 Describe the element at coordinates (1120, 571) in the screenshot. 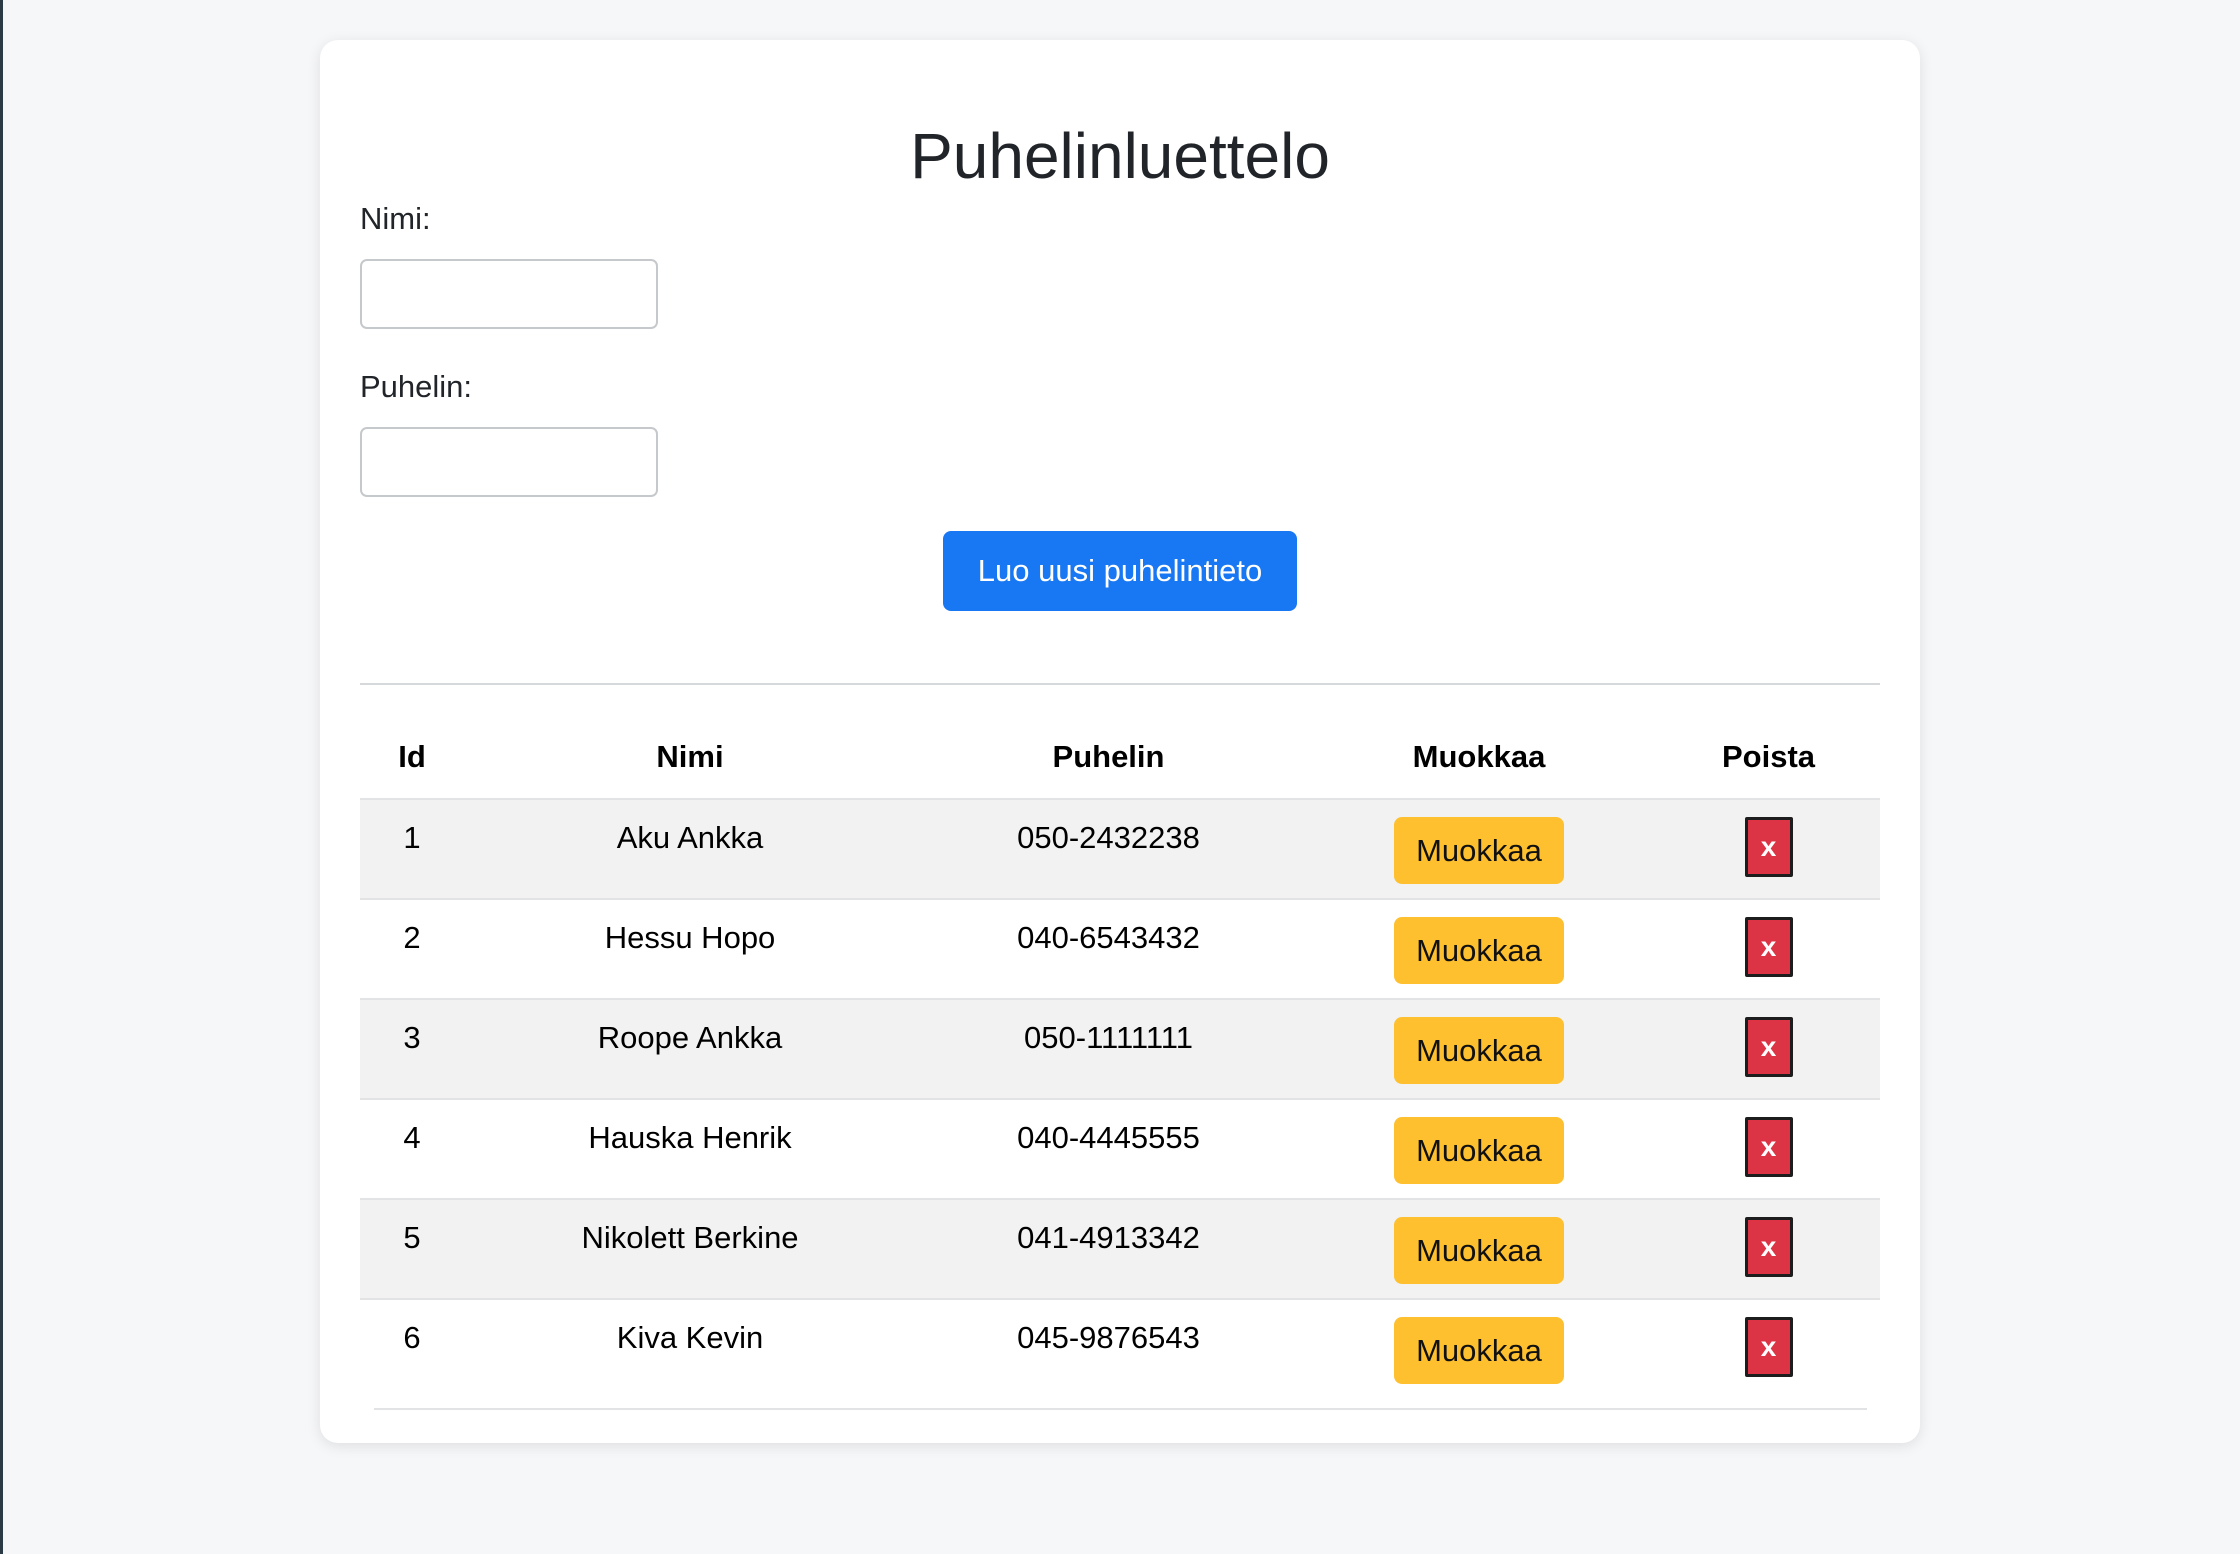

I see `create-entry-button: Luo uusi puhelintieto` at that location.